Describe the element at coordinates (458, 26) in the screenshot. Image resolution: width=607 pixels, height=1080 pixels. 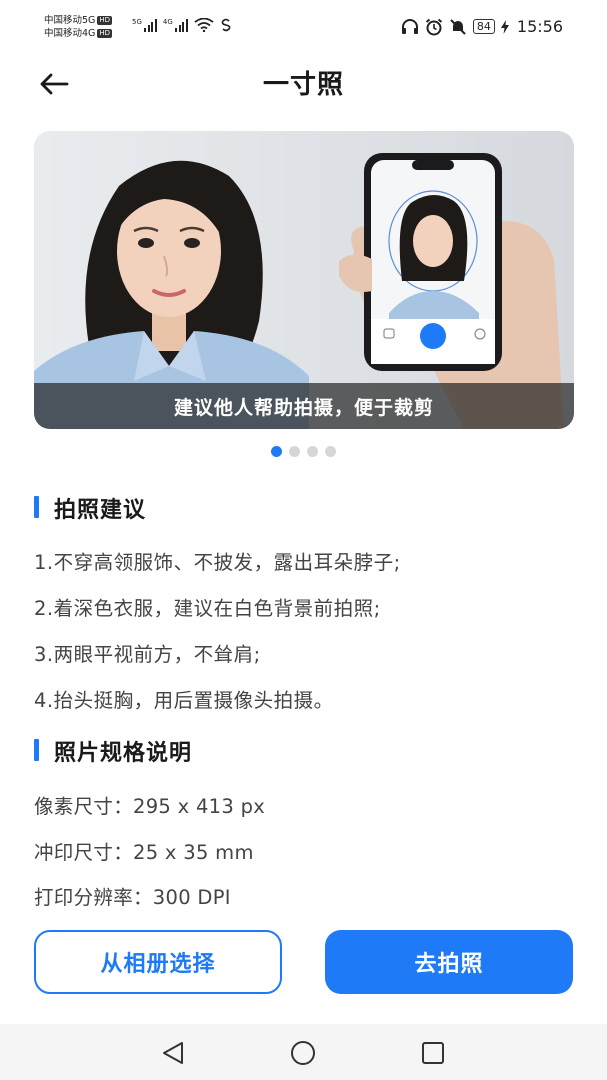
I see `mute-icon` at that location.